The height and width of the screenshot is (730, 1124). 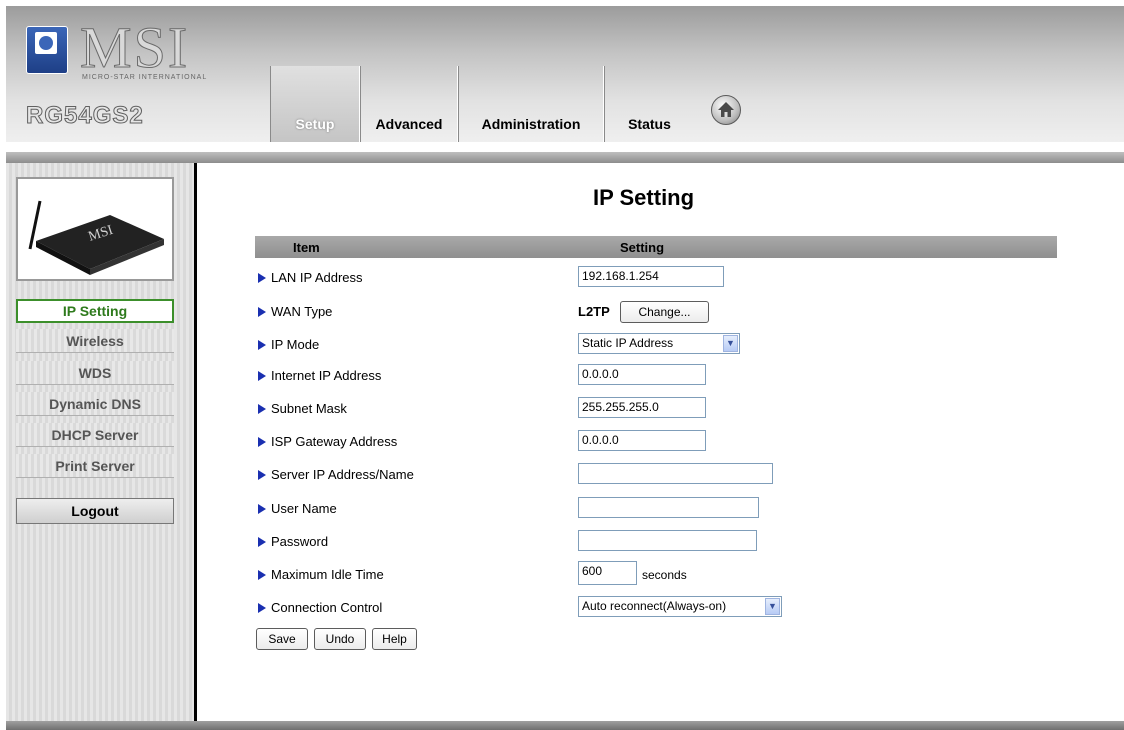 What do you see at coordinates (664, 575) in the screenshot?
I see `seconds-unit-label: seconds` at bounding box center [664, 575].